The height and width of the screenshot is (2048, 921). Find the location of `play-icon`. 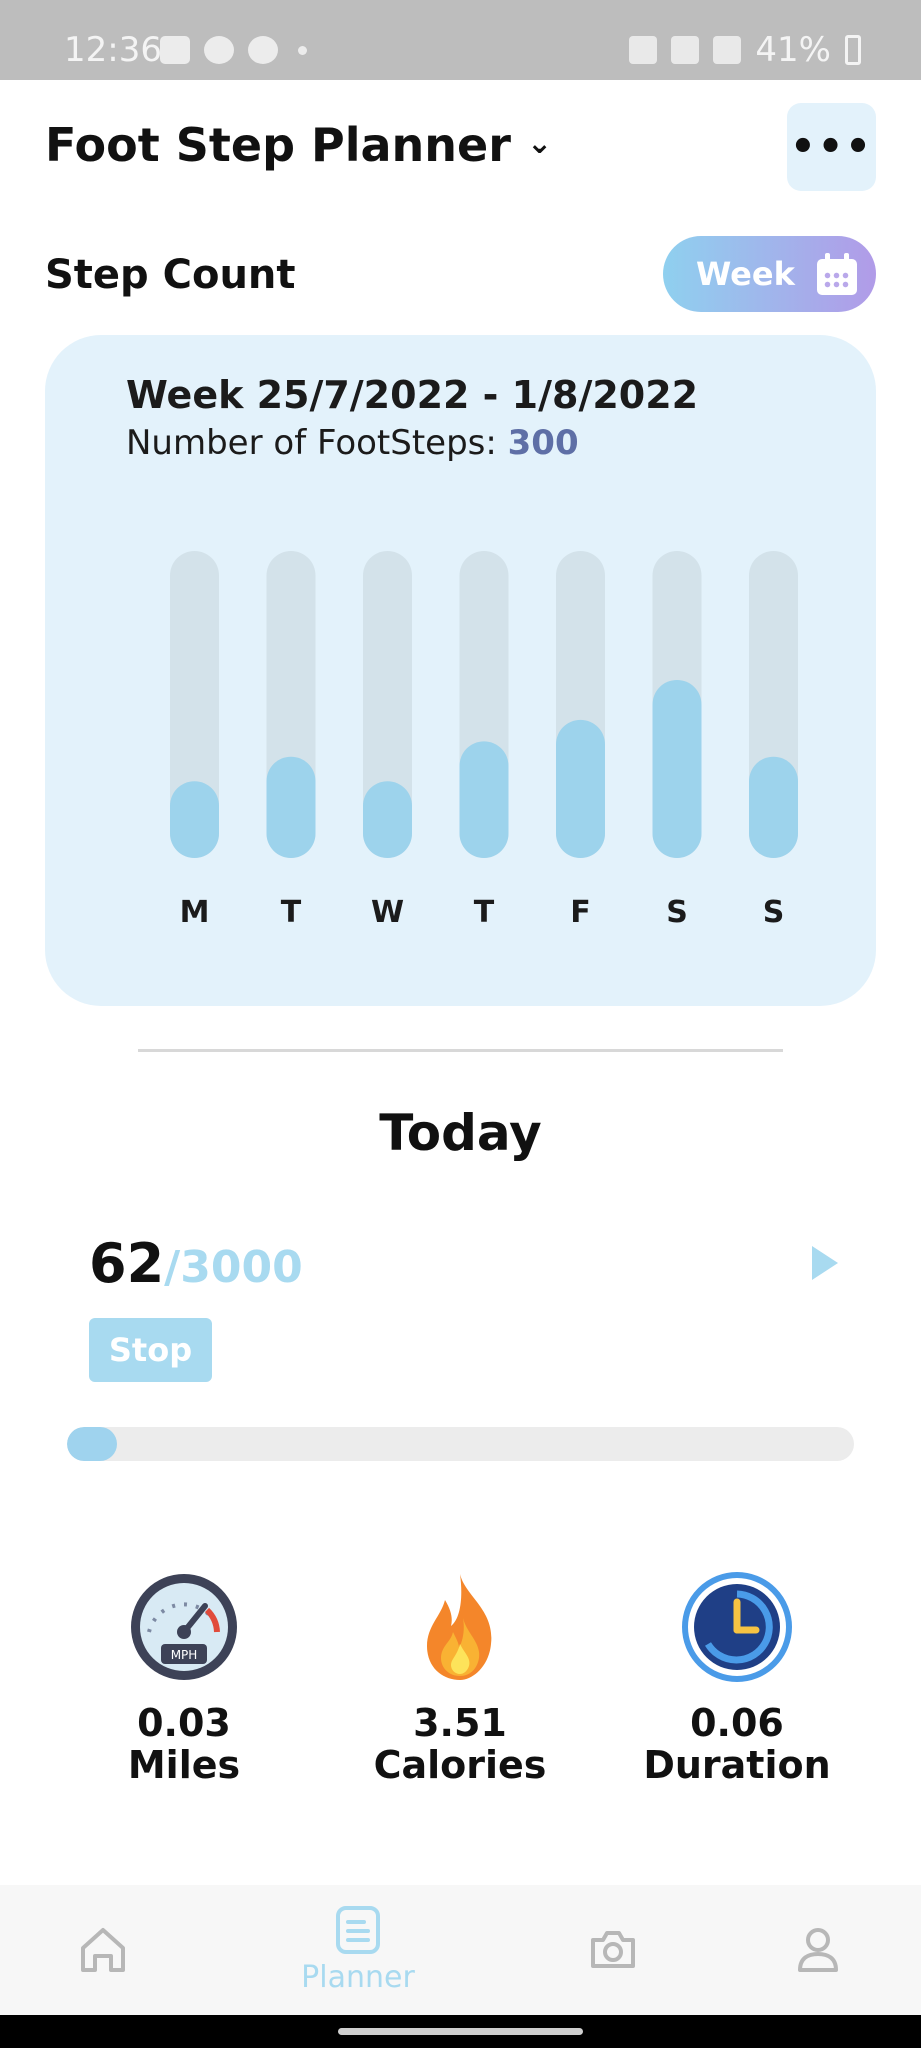

play-icon is located at coordinates (825, 1263).